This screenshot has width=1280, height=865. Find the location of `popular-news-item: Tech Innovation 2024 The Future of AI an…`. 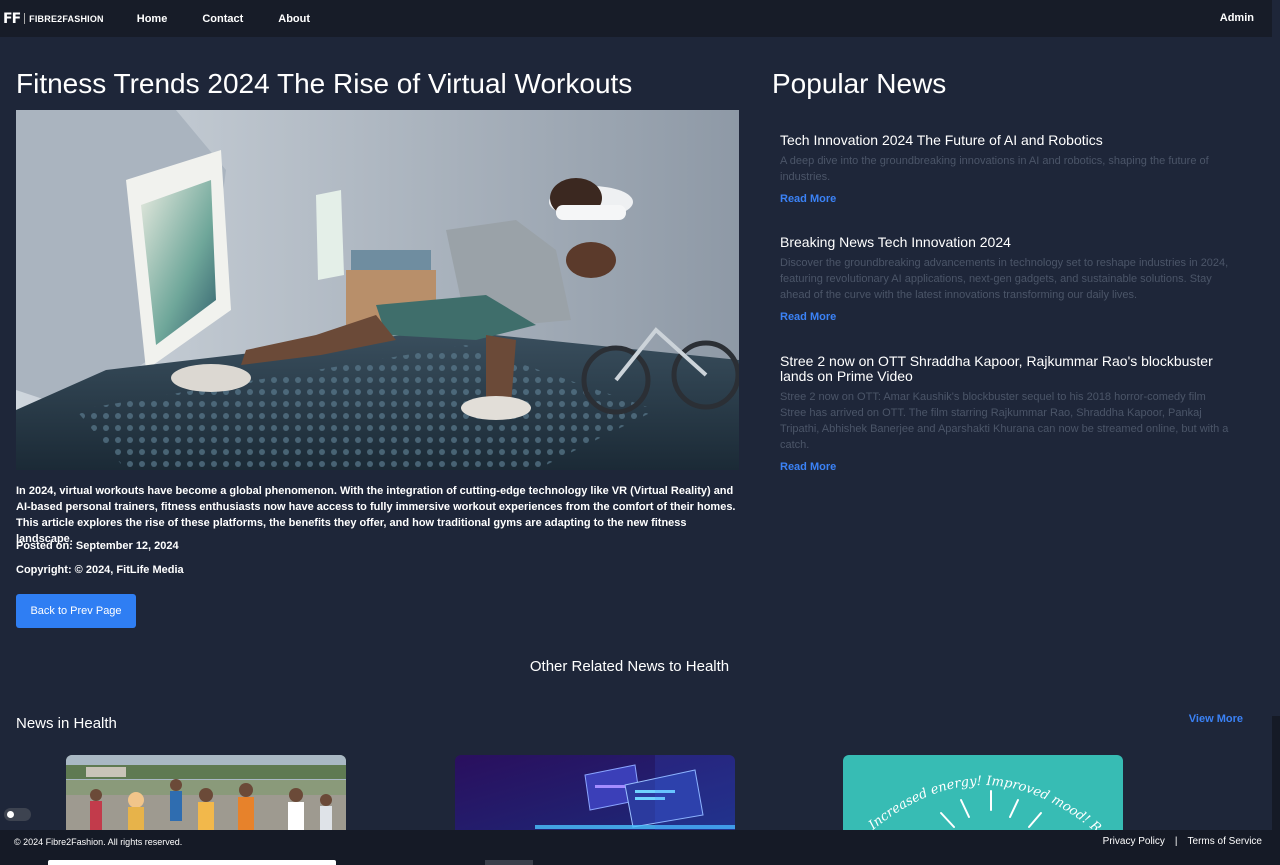

popular-news-item: Tech Innovation 2024 The Future of AI an… is located at coordinates (1007, 170).